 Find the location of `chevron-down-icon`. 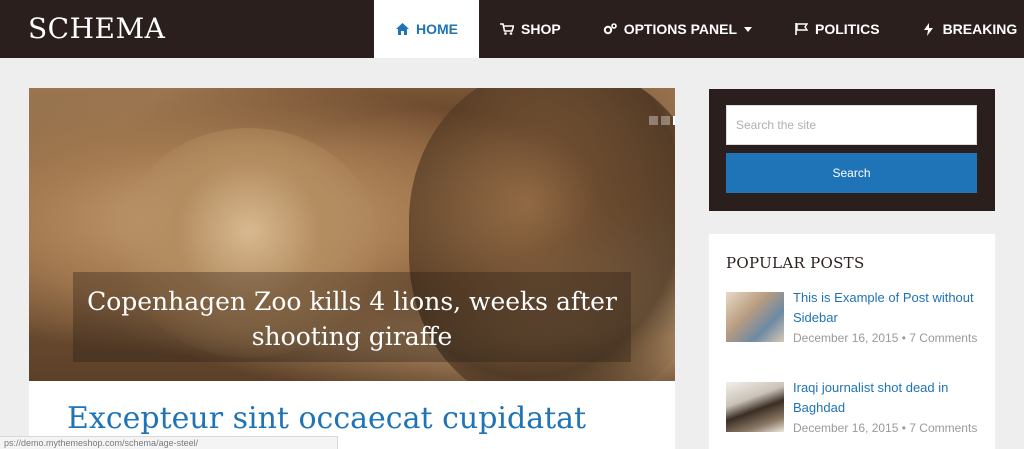

chevron-down-icon is located at coordinates (748, 29).